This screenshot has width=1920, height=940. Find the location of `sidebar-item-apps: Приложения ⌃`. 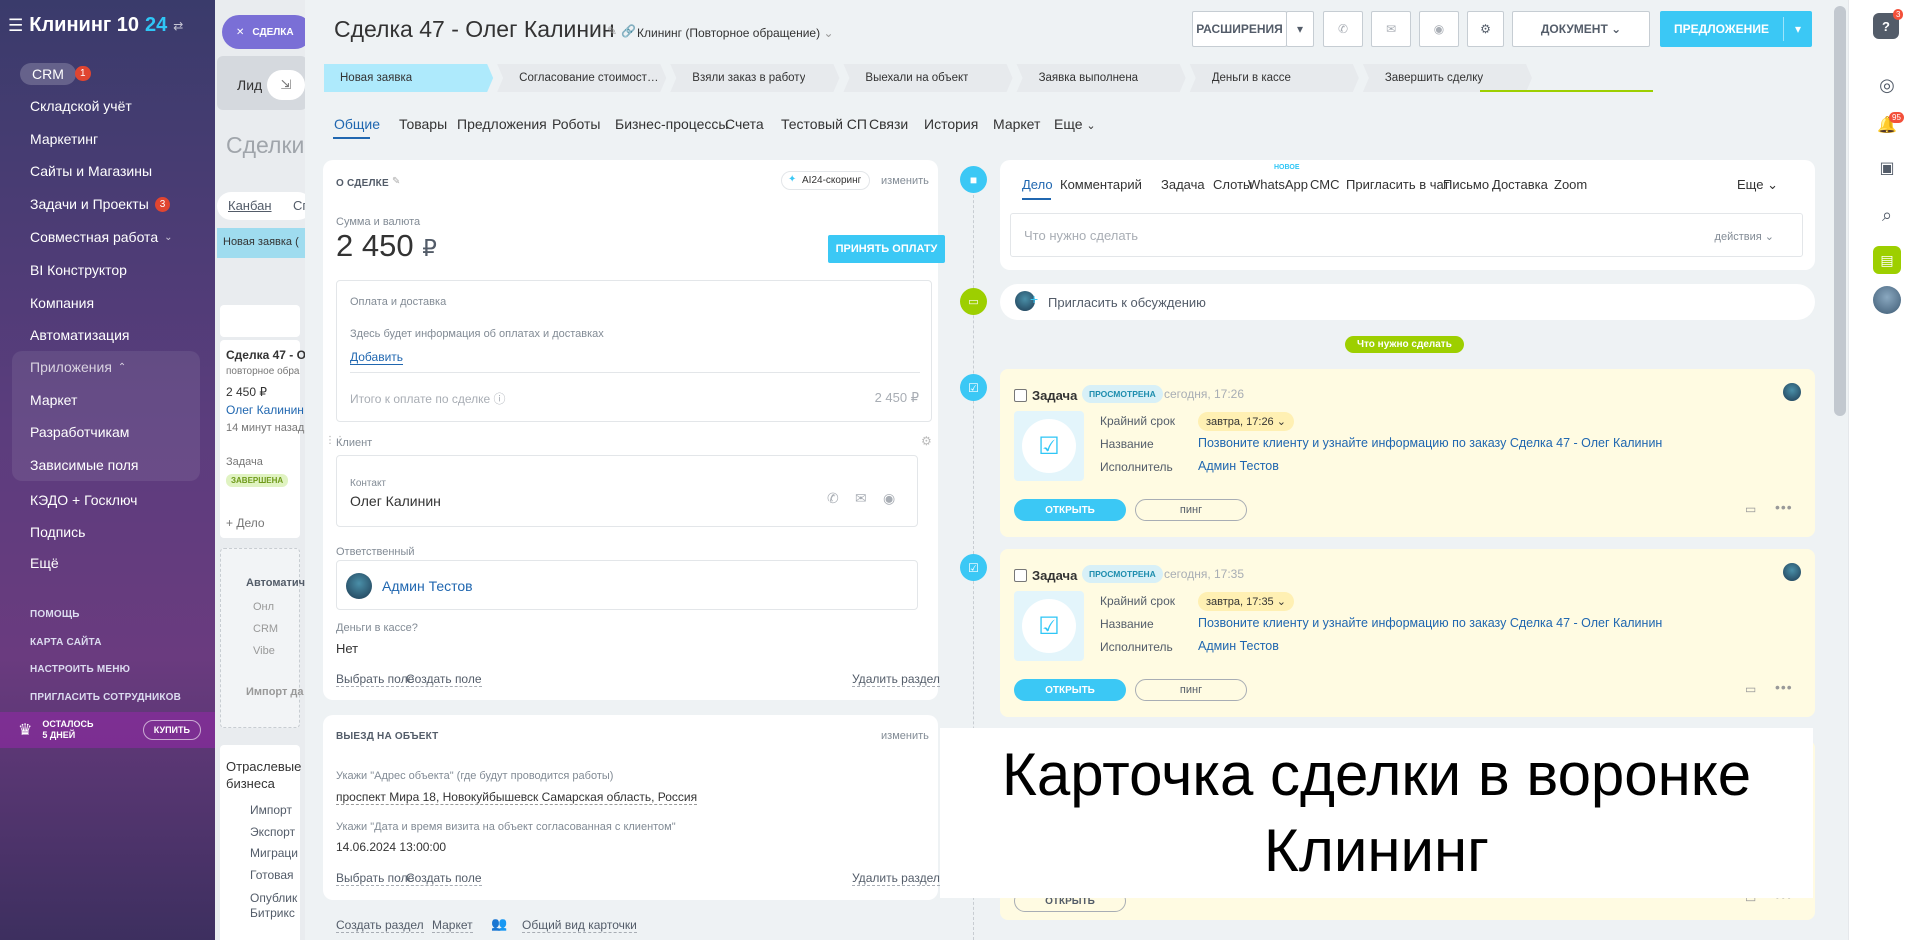

sidebar-item-apps: Приложения ⌃ is located at coordinates (78, 367).